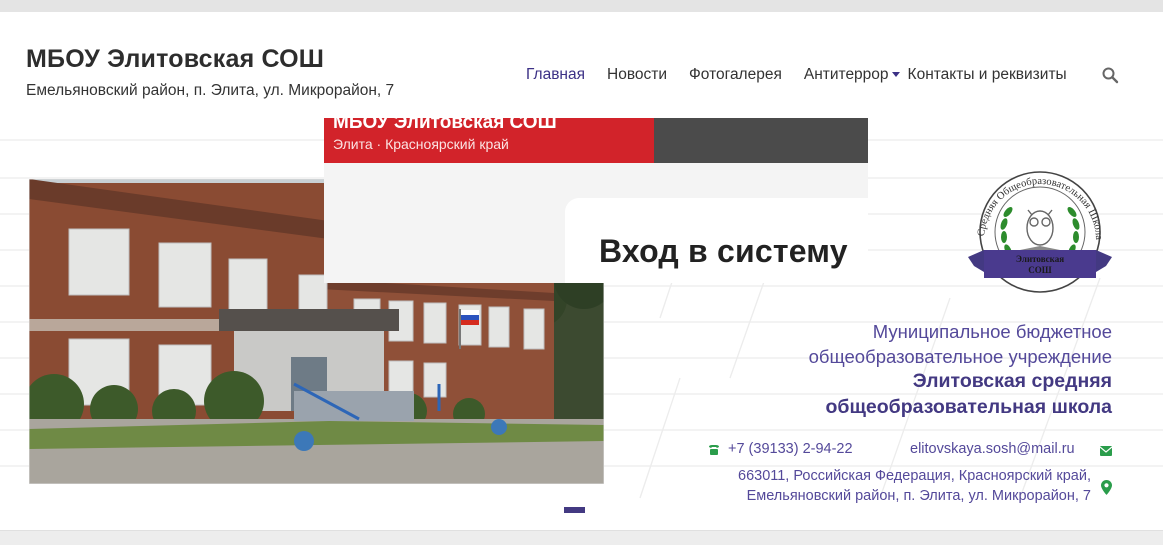 The height and width of the screenshot is (545, 1163). What do you see at coordinates (895, 75) in the screenshot?
I see `chevron-down-icon` at bounding box center [895, 75].